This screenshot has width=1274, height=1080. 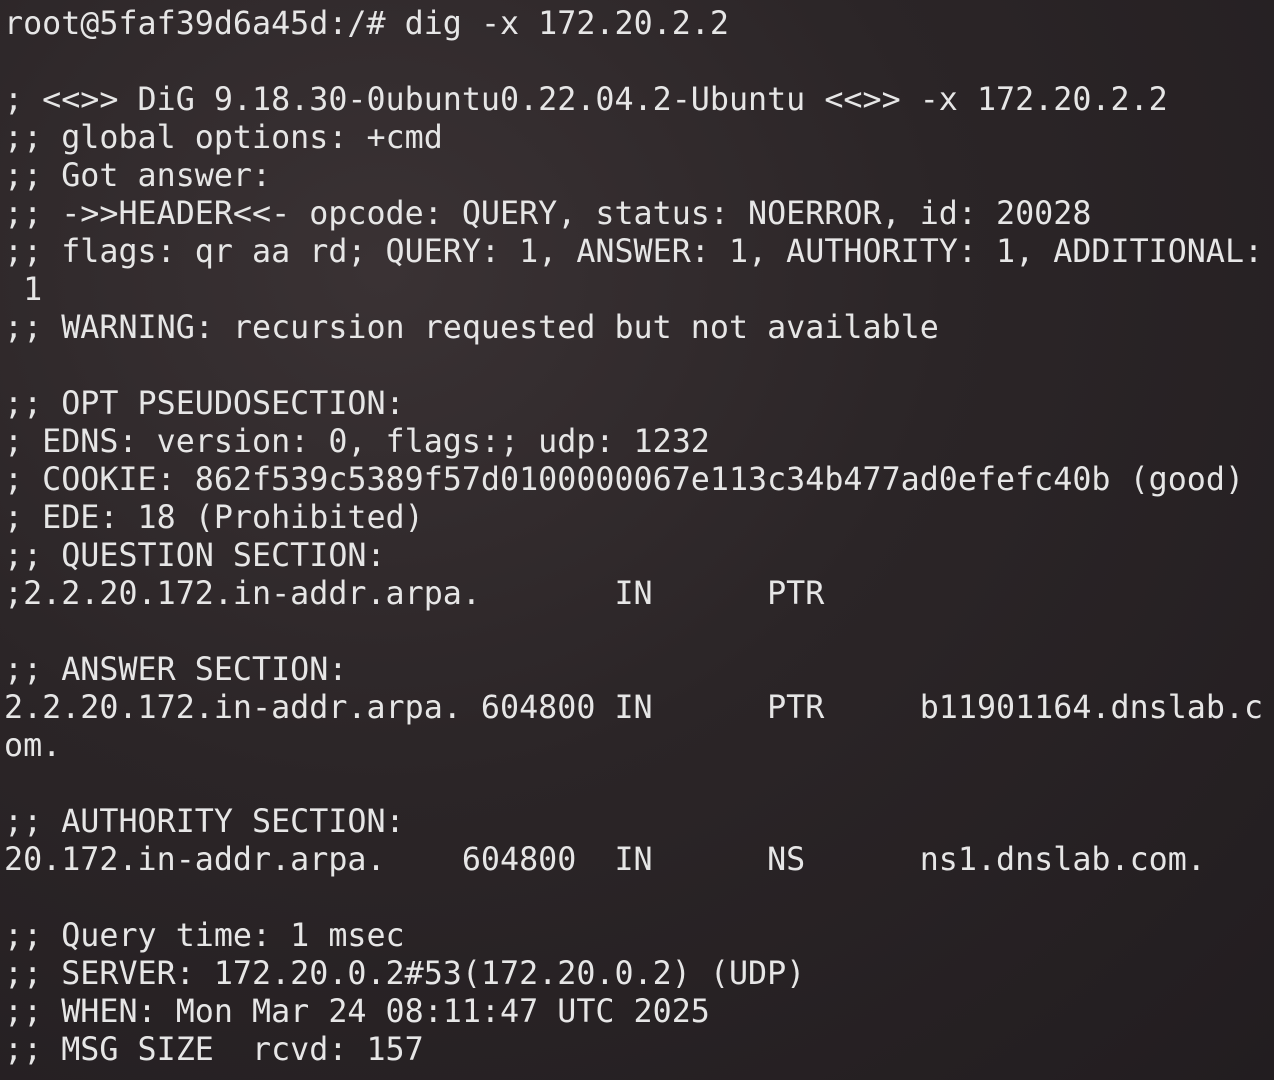 What do you see at coordinates (357, 1012) in the screenshot?
I see `output-line: ;; WHEN: Mon Mar 24 08:11:47 UTC 2025` at bounding box center [357, 1012].